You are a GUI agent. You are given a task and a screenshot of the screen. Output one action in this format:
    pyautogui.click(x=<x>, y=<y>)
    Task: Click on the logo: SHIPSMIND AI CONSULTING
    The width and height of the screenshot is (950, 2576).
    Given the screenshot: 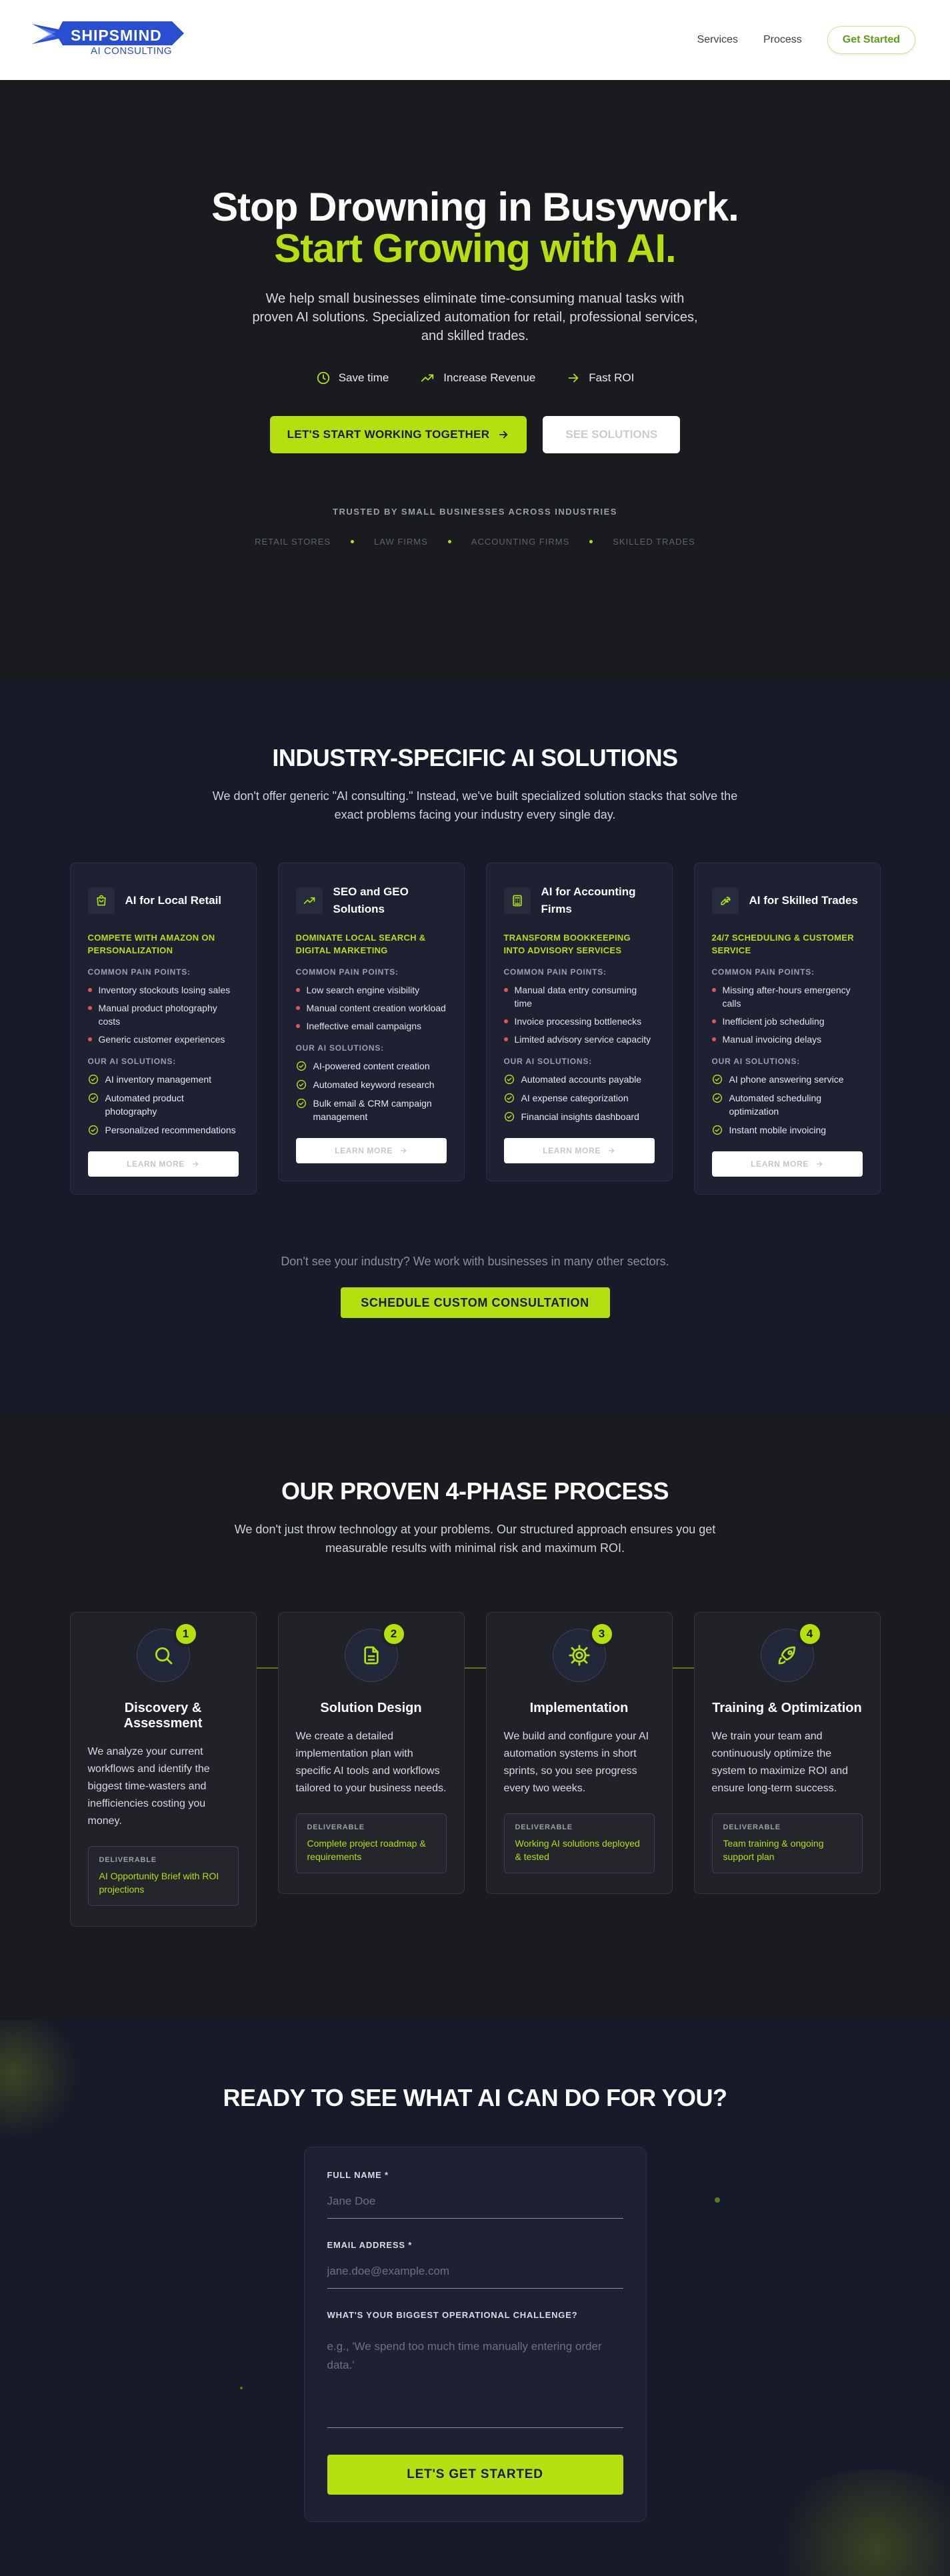 What is the action you would take?
    pyautogui.click(x=108, y=40)
    